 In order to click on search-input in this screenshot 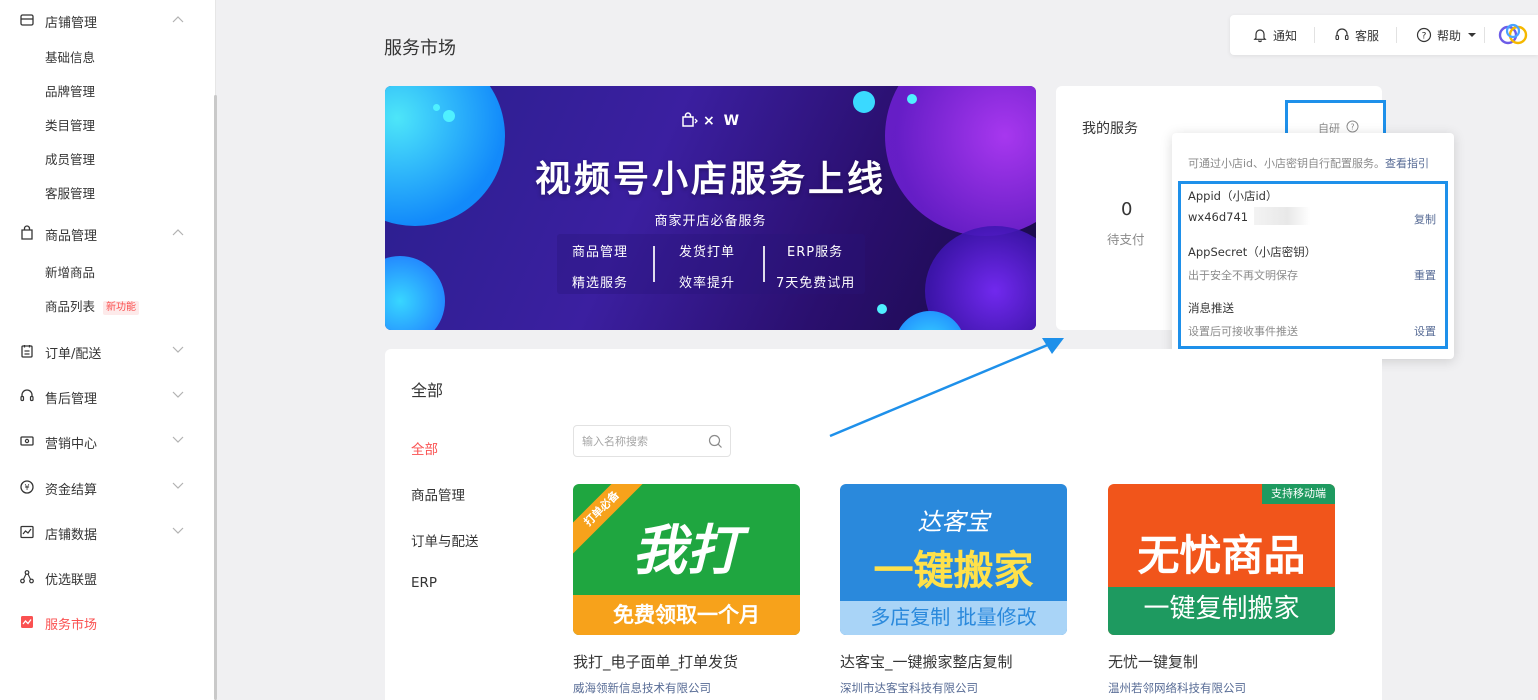, I will do `click(642, 441)`.